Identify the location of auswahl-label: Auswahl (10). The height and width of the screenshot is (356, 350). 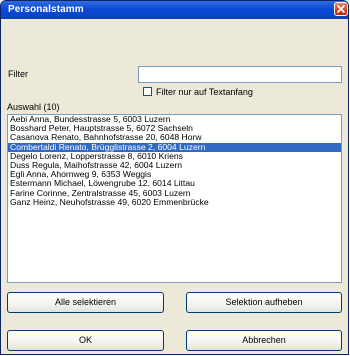
(33, 107).